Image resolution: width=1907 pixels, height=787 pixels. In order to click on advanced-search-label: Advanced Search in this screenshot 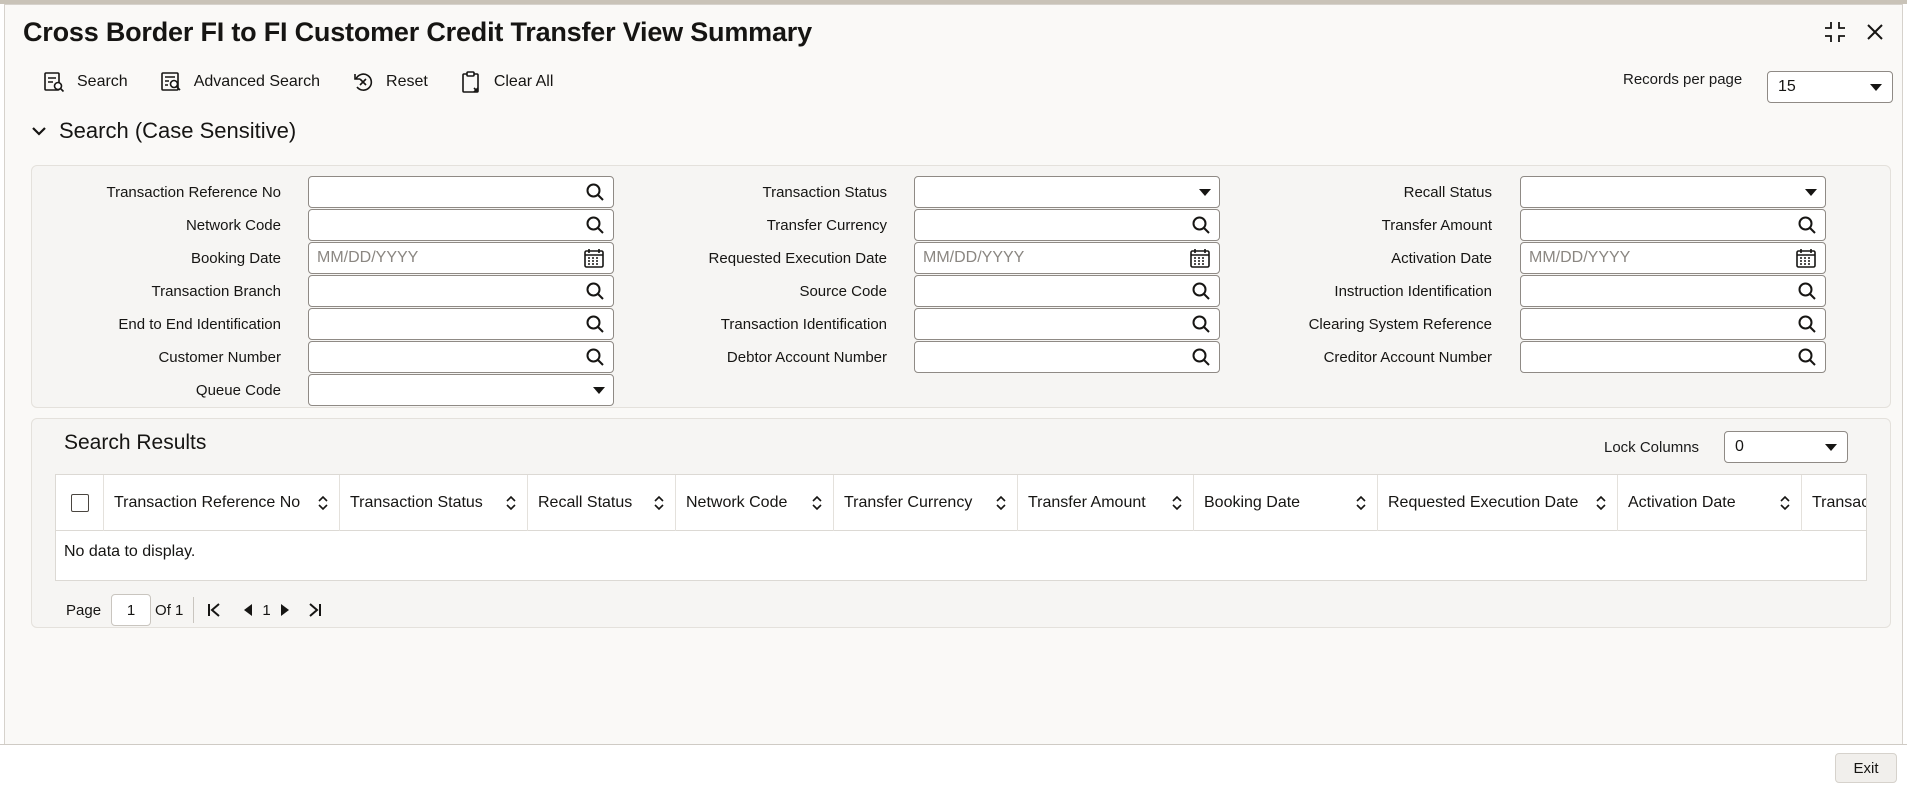, I will do `click(257, 81)`.